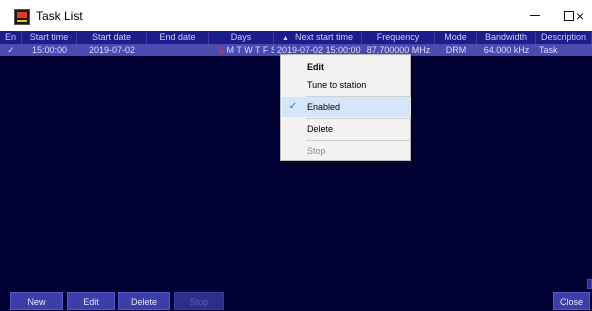 This screenshot has width=592, height=311. Describe the element at coordinates (564, 37) in the screenshot. I see `column-header-description: Description` at that location.